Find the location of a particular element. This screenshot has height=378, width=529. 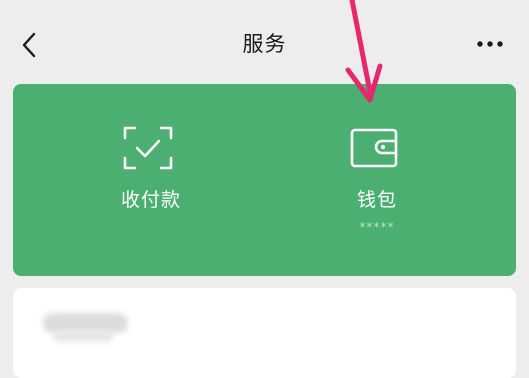

page-title: 服务 is located at coordinates (264, 44).